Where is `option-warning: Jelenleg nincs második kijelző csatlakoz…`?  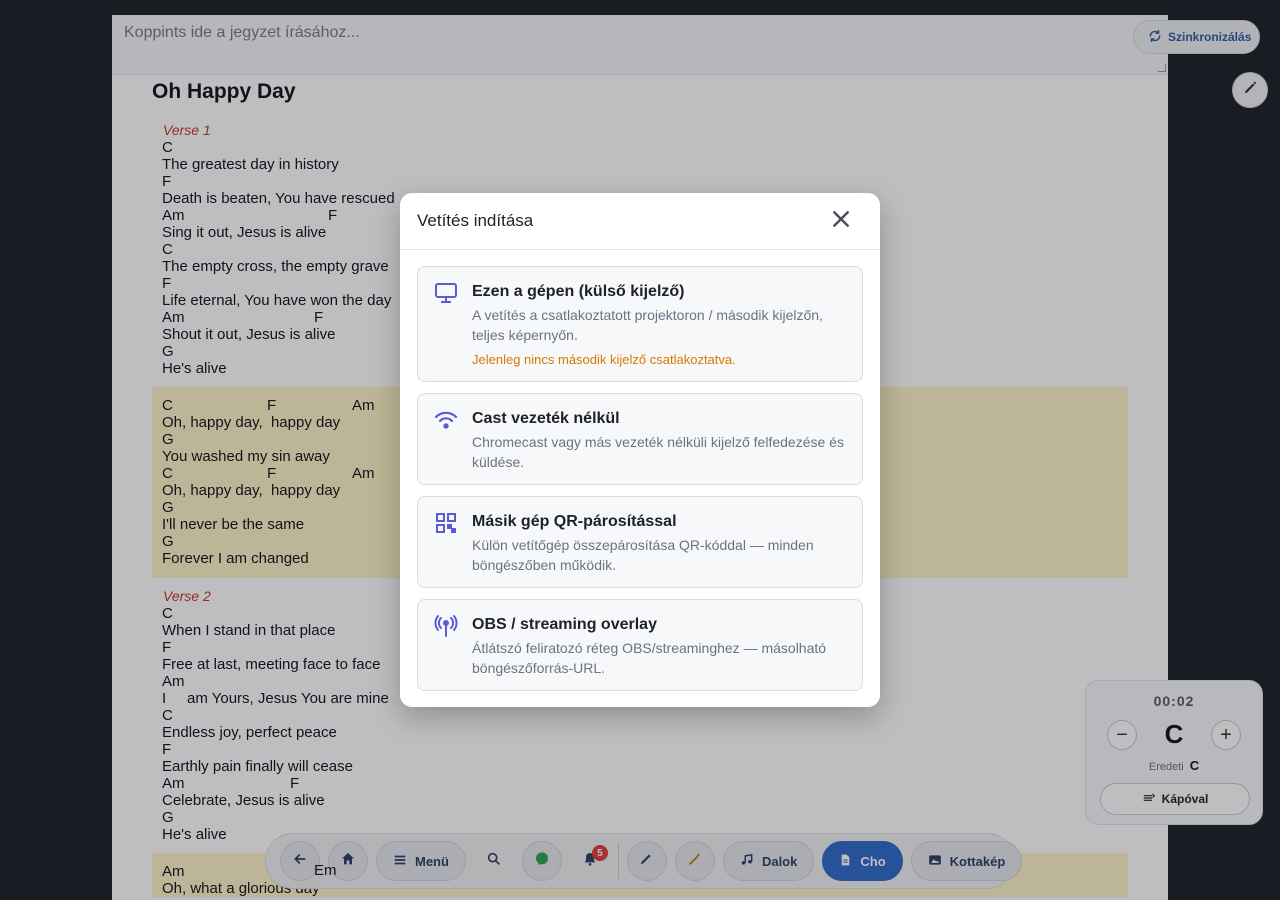 option-warning: Jelenleg nincs második kijelző csatlakoz… is located at coordinates (604, 359).